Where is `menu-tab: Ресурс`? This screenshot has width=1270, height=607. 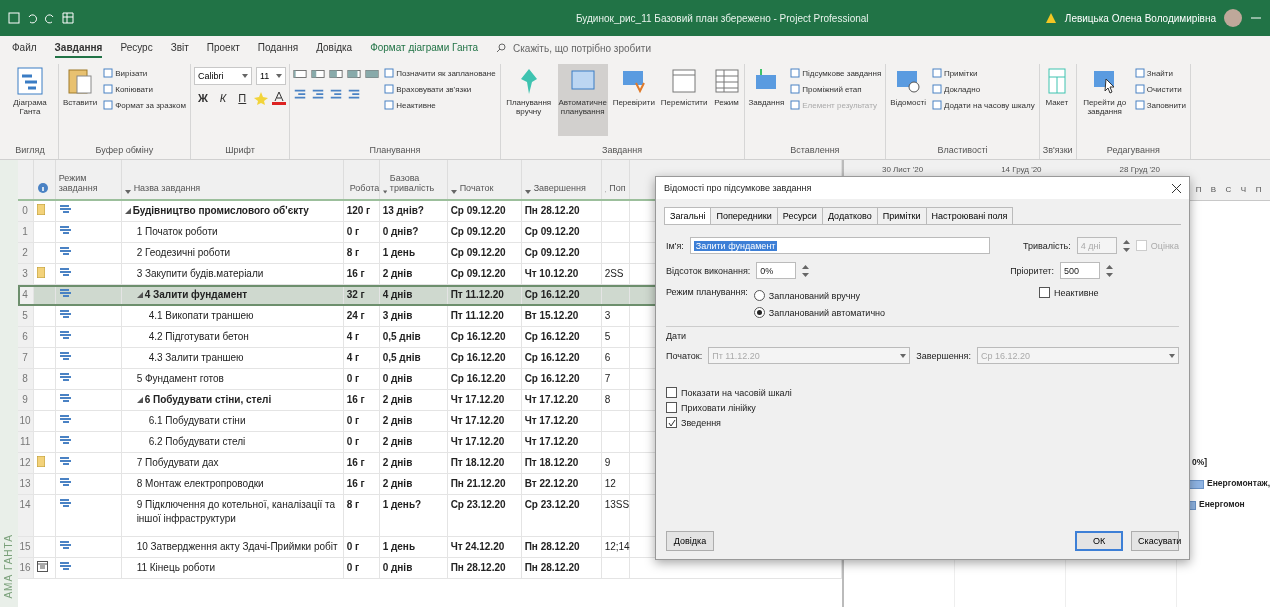
menu-tab: Ресурс is located at coordinates (136, 48).